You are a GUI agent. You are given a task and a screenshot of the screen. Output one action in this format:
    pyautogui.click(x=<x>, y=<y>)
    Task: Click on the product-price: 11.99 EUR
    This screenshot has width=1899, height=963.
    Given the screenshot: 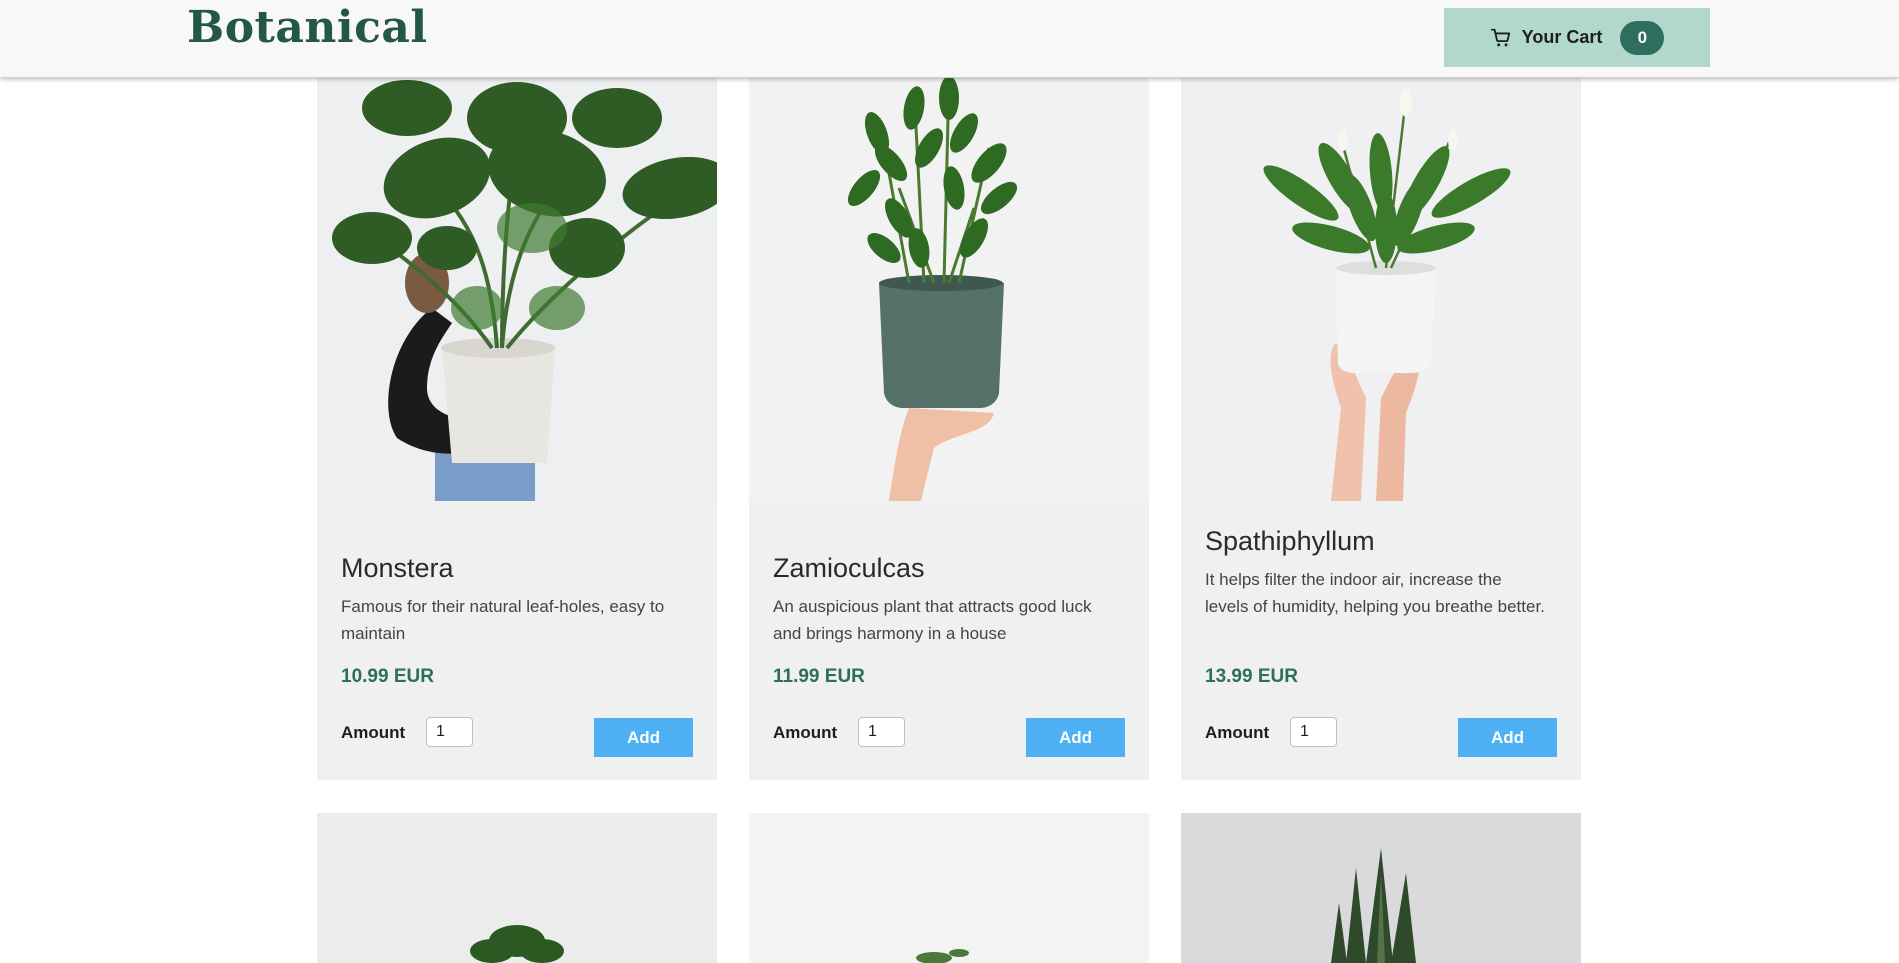 What is the action you would take?
    pyautogui.click(x=819, y=676)
    